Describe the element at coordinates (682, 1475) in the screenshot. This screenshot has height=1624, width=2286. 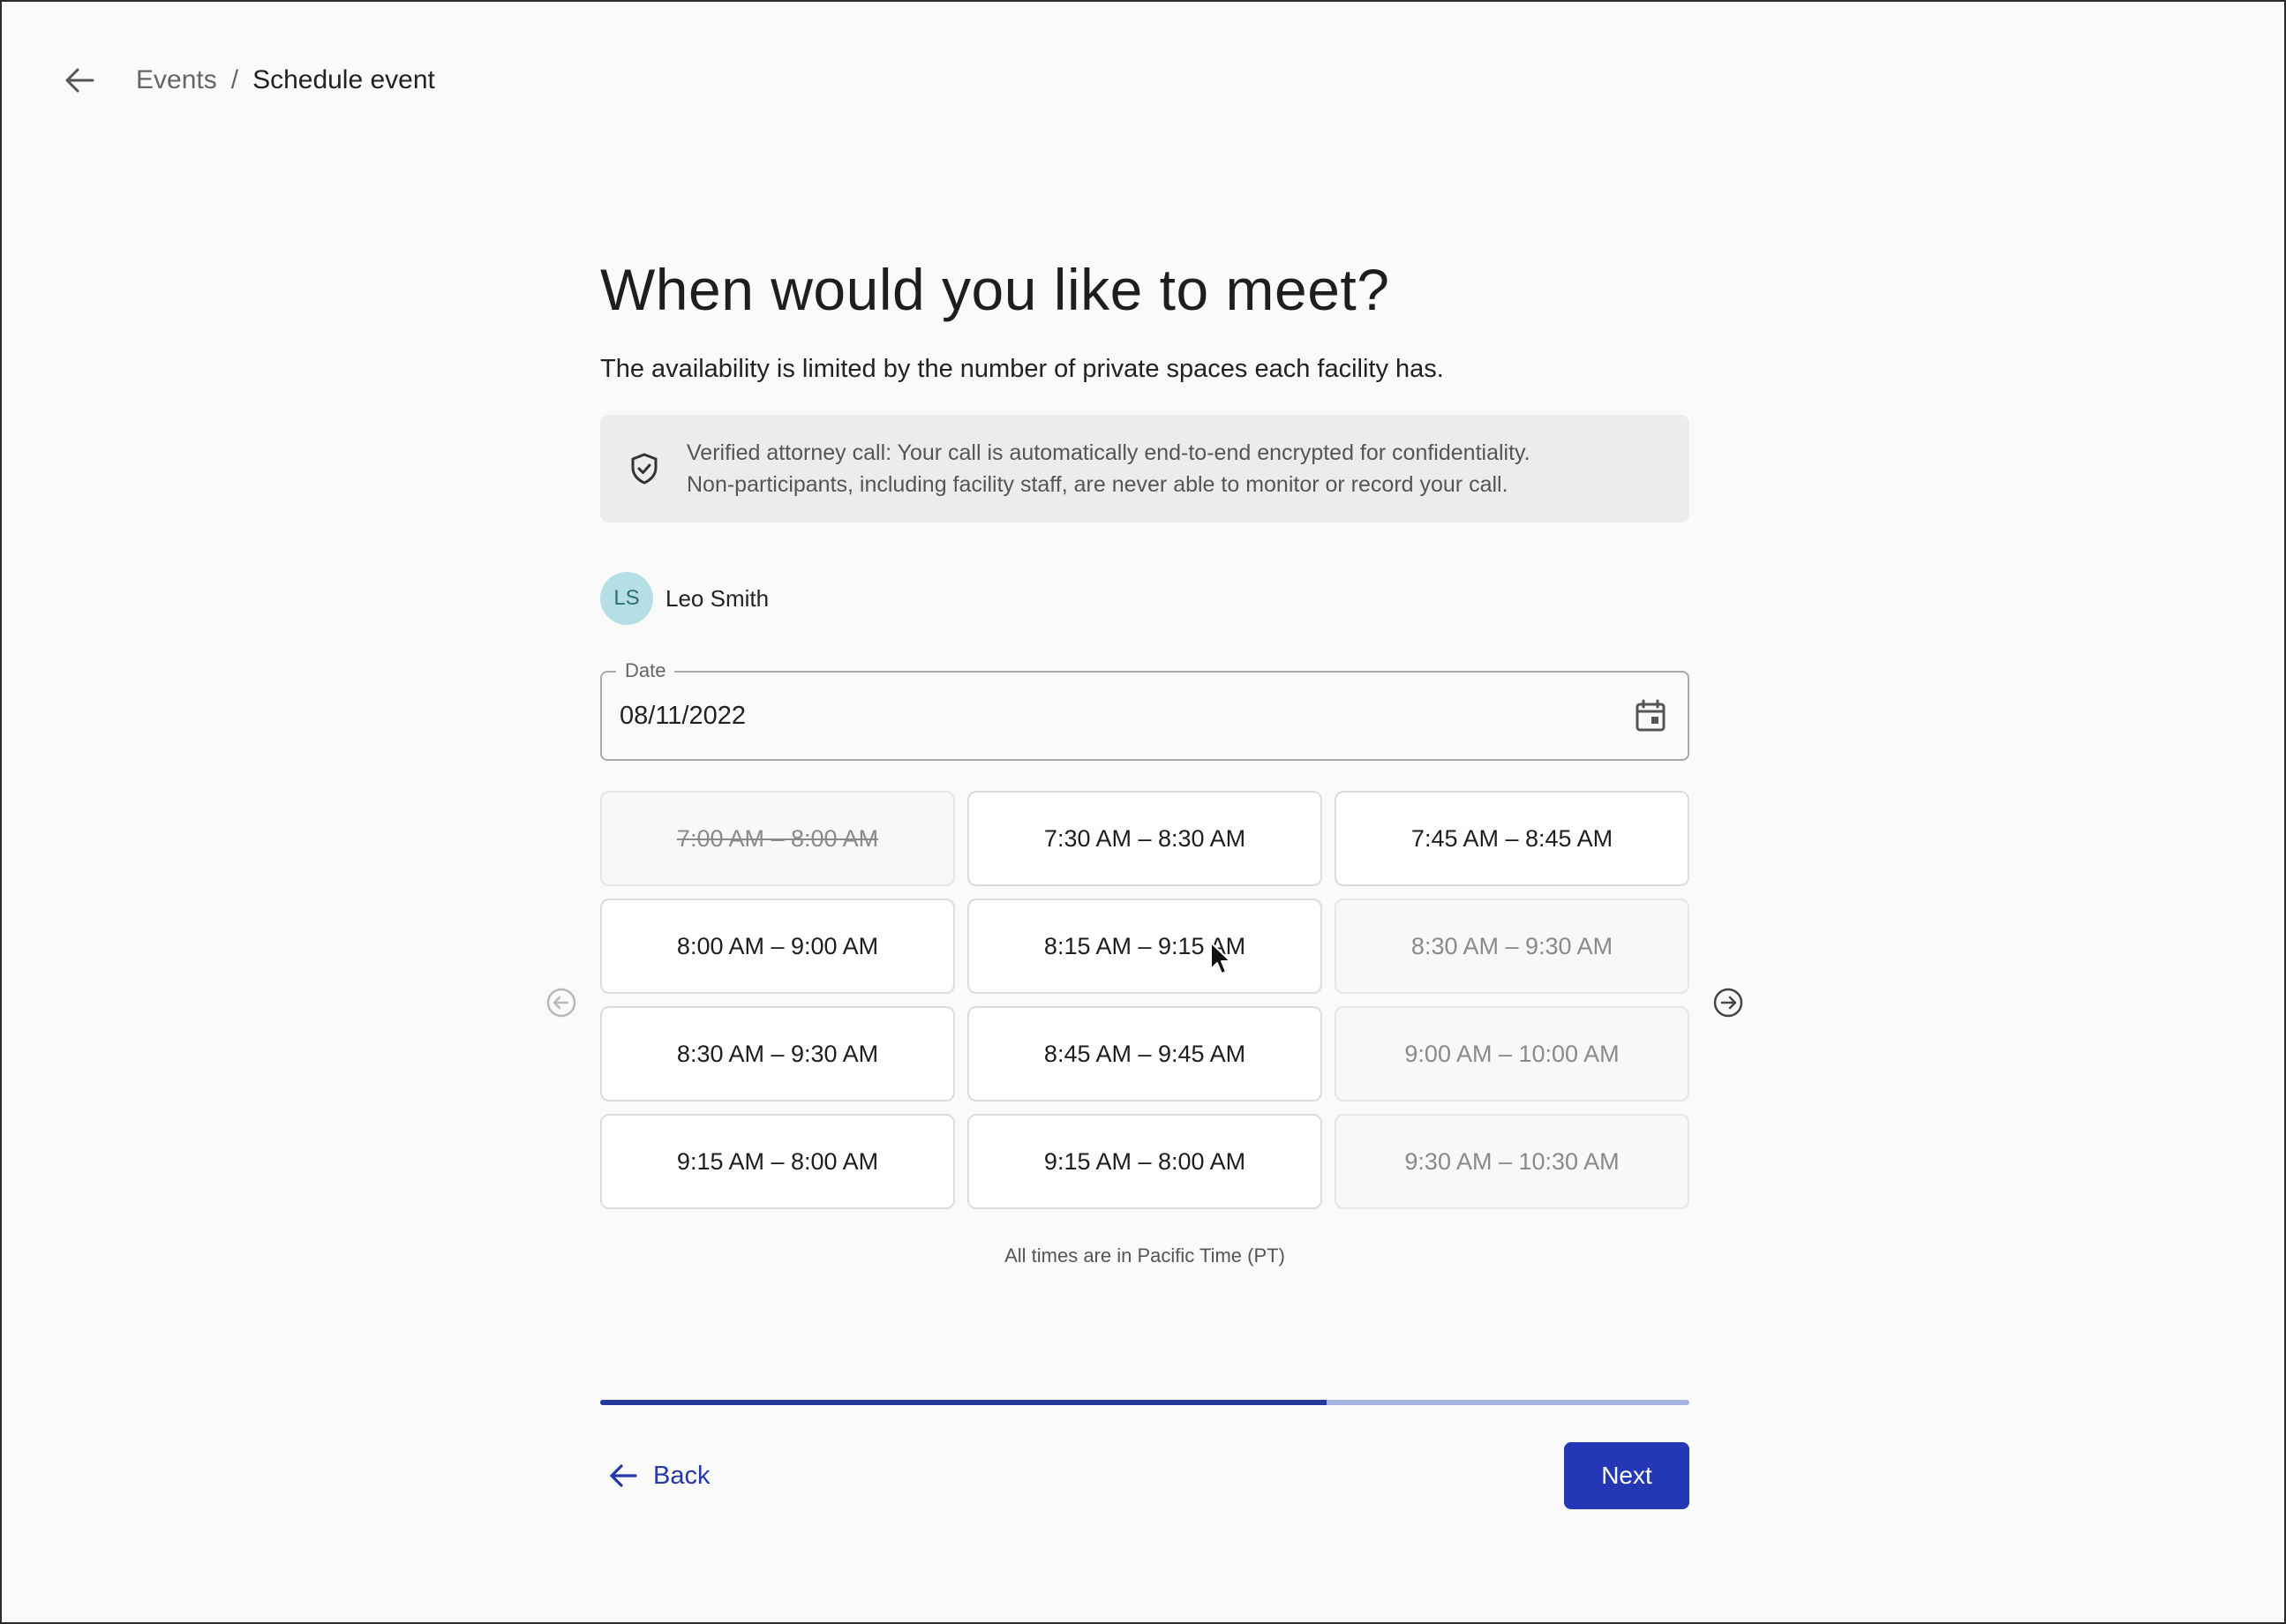
I see `back-button-label: Back` at that location.